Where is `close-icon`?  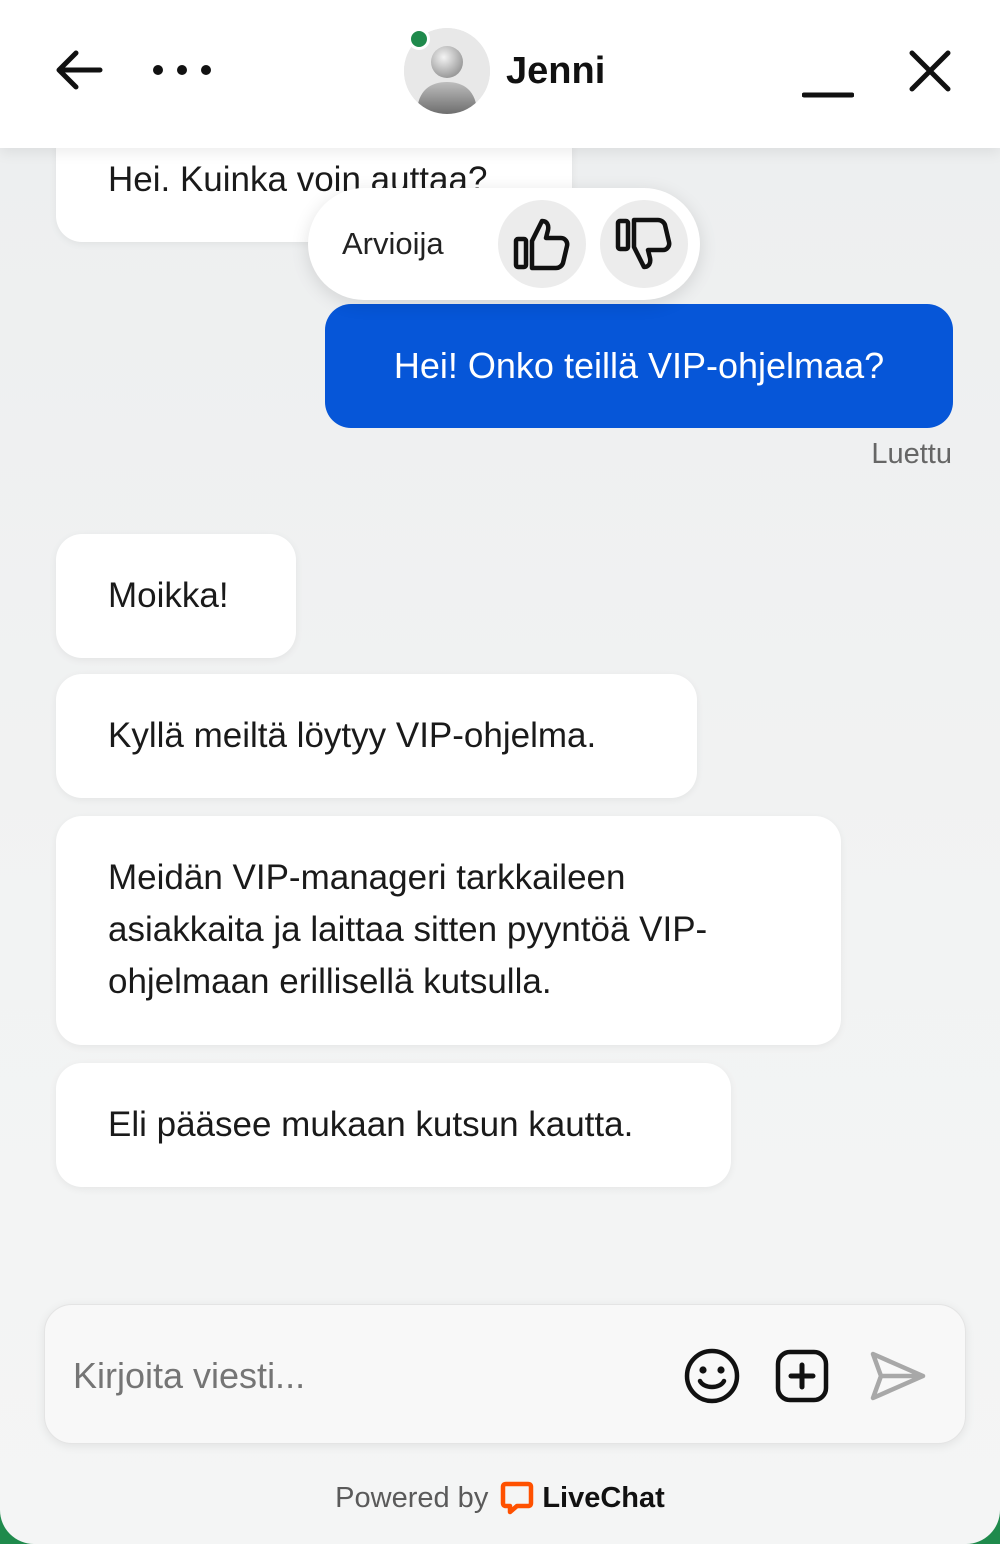
close-icon is located at coordinates (930, 71).